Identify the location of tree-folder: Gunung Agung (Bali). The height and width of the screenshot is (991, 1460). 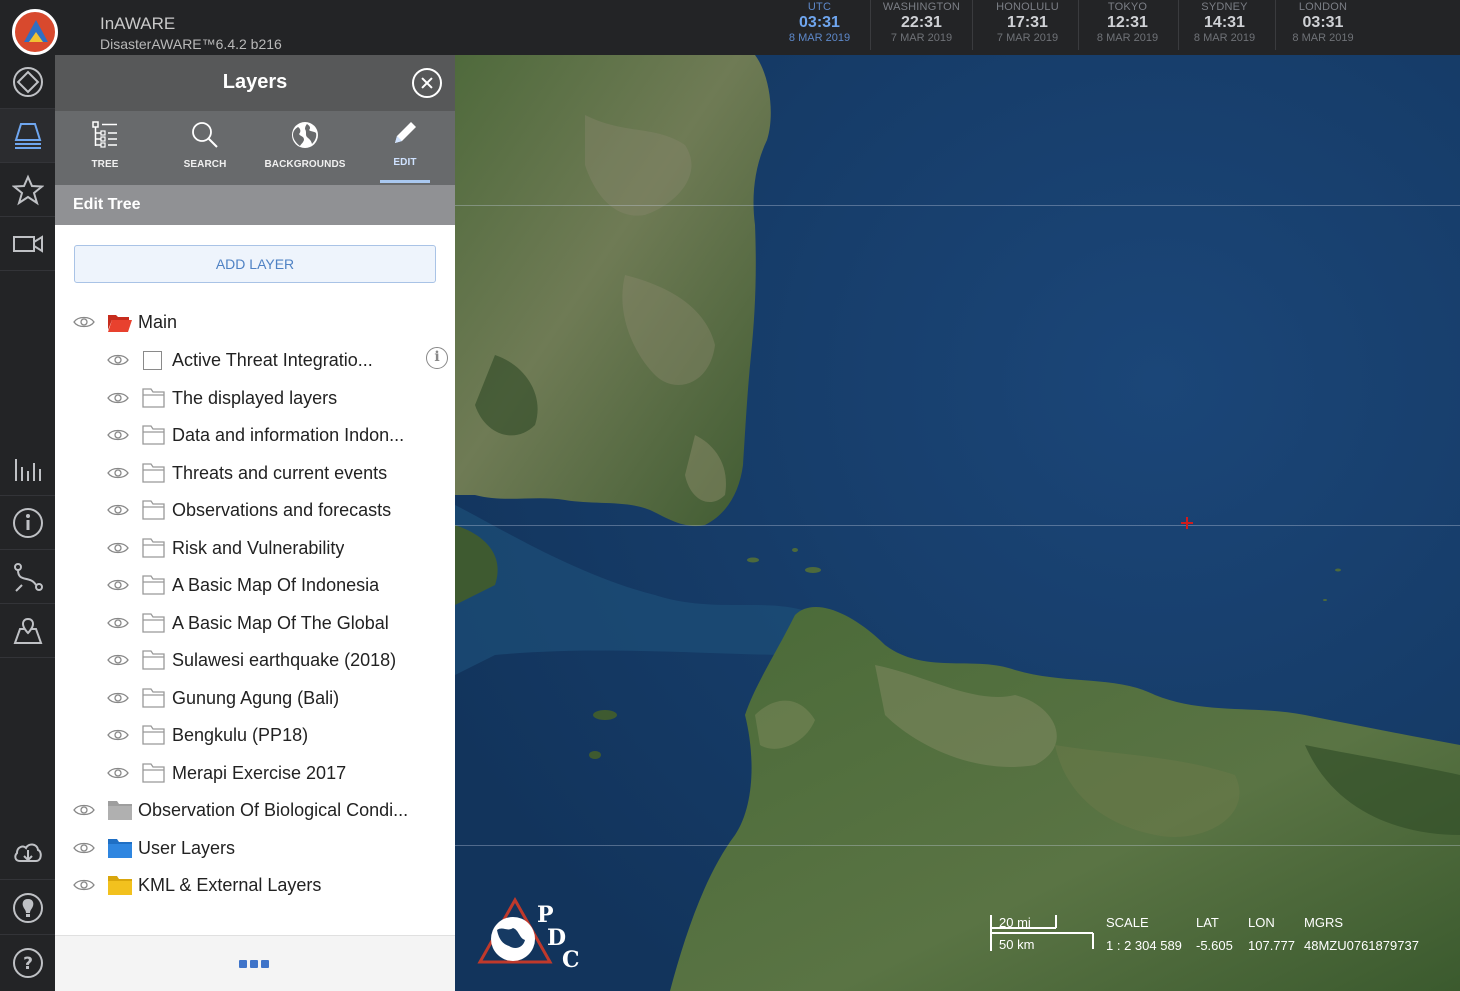
(277, 698).